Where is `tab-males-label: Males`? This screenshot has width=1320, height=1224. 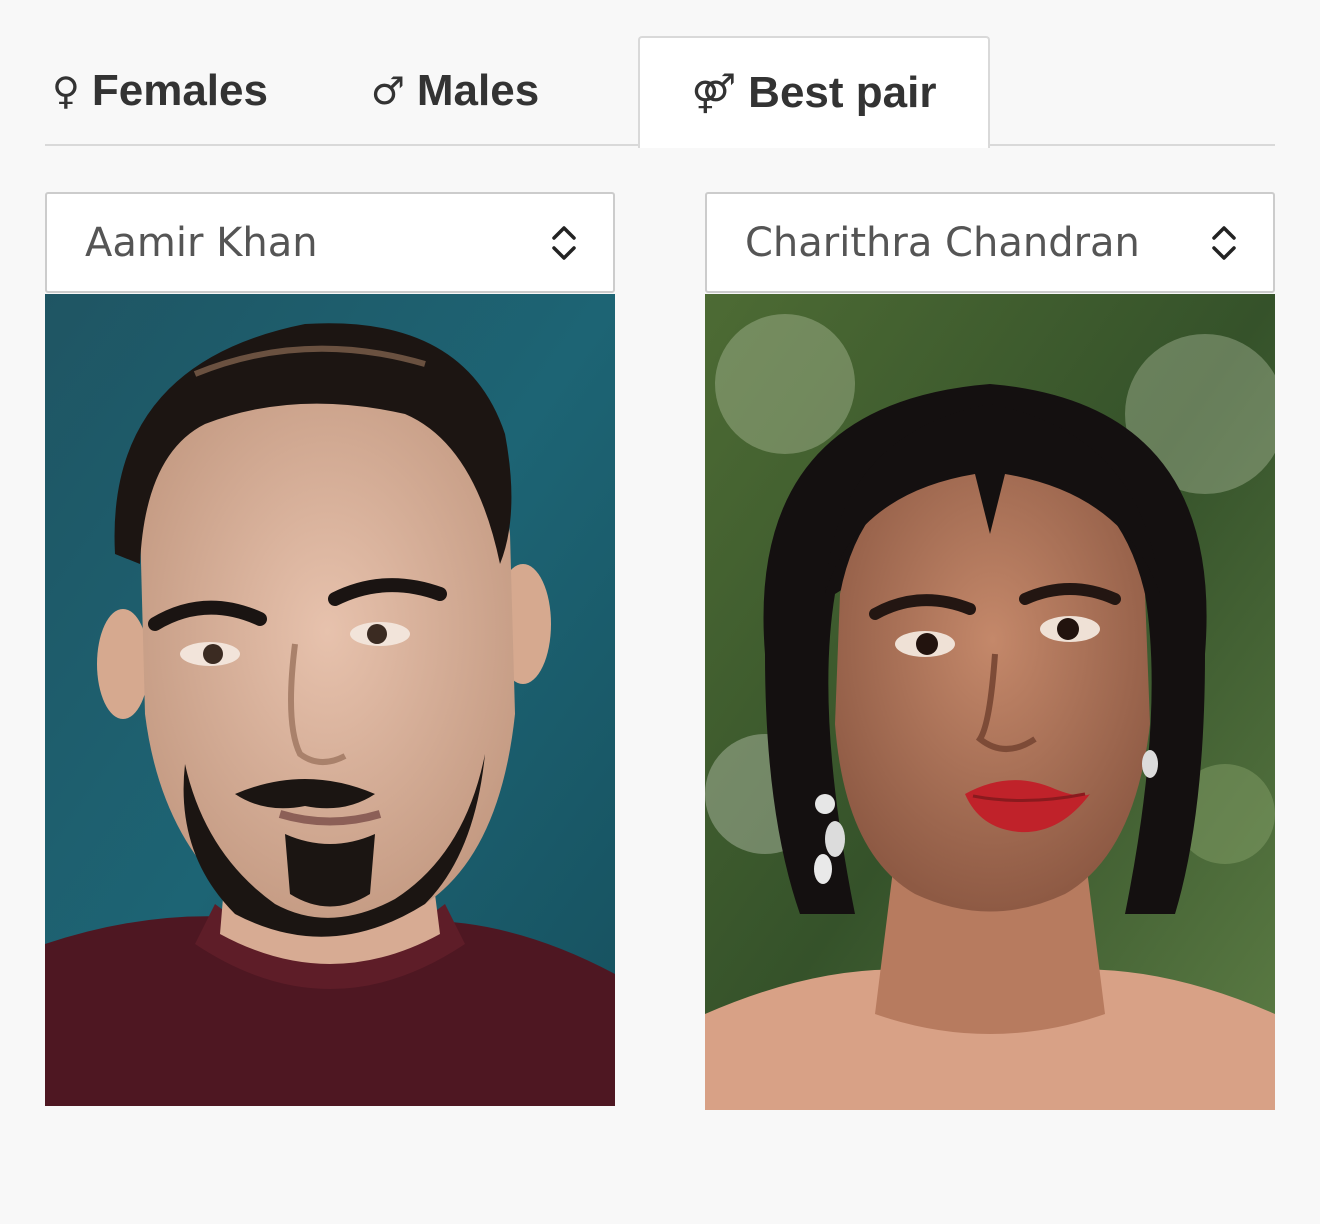
tab-males-label: Males is located at coordinates (478, 90).